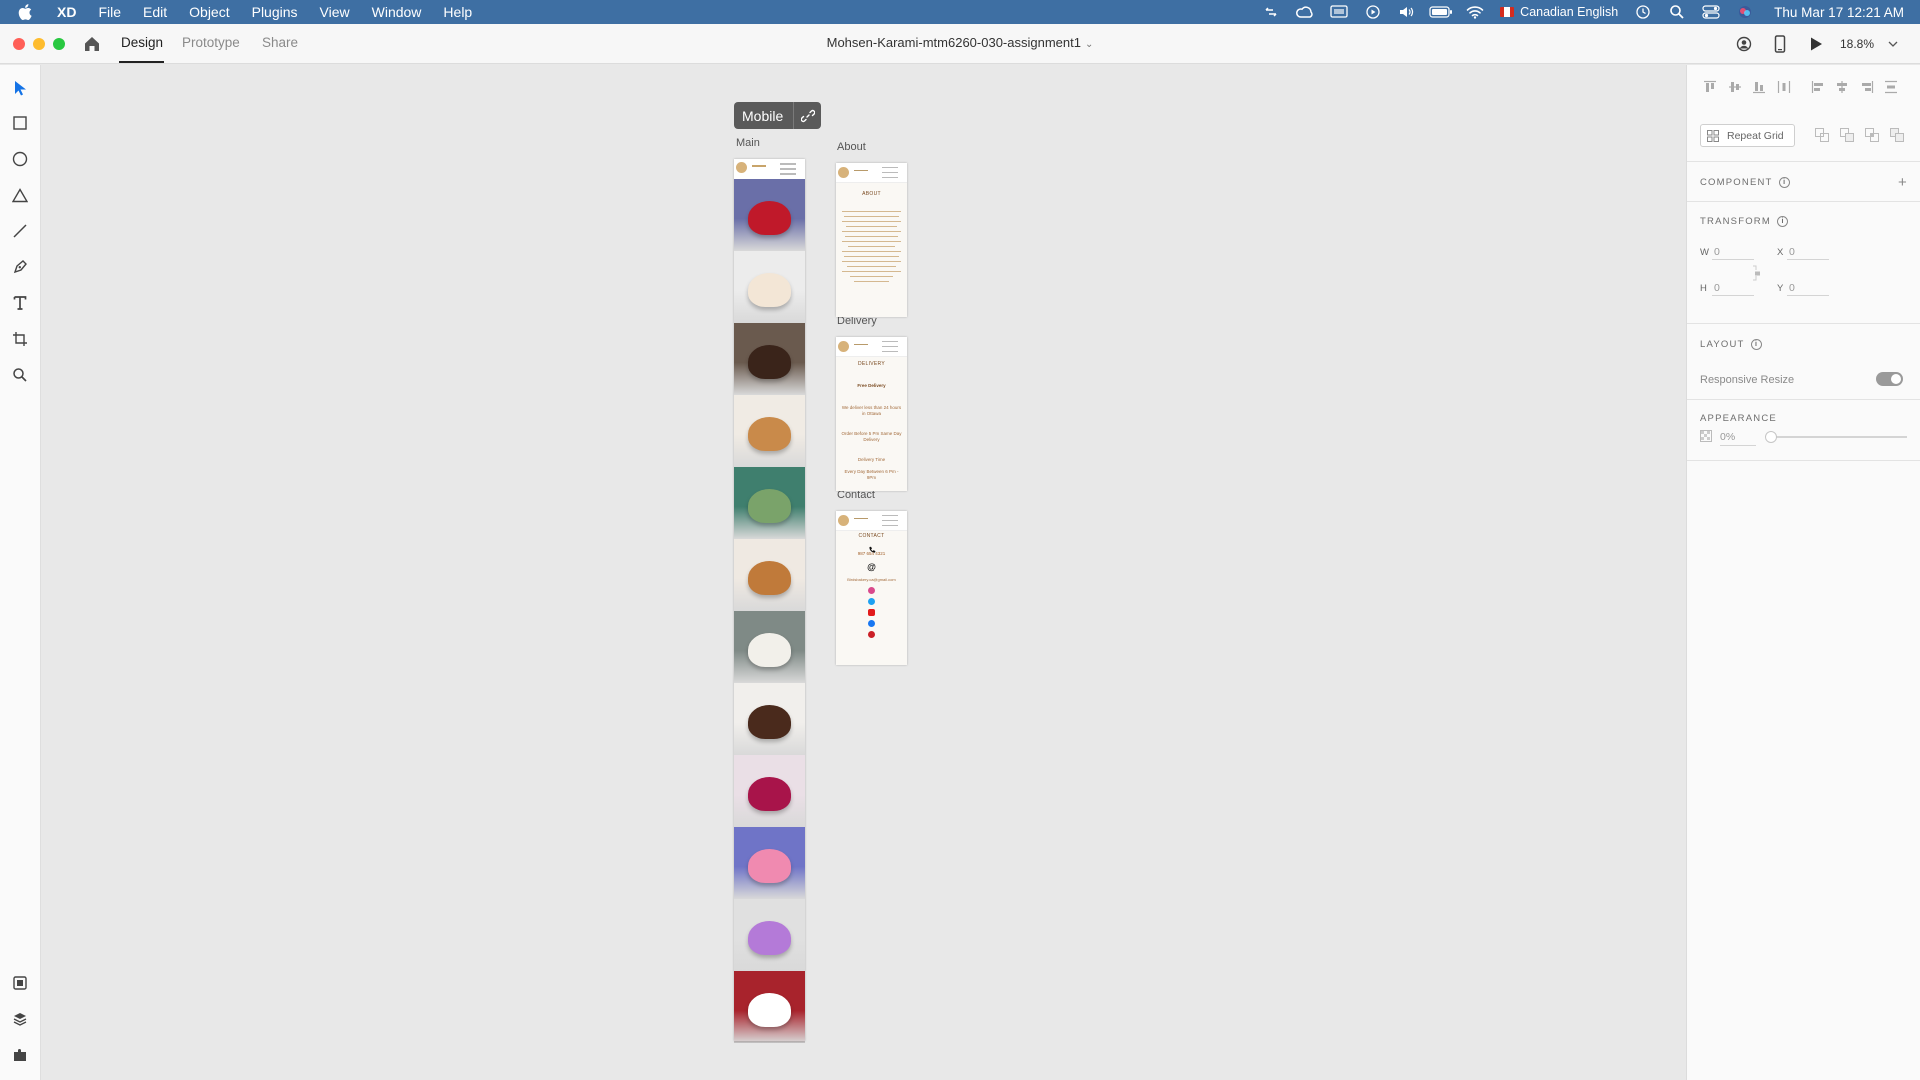 The image size is (1920, 1080). I want to click on input-source-menu: Canadian English, so click(1559, 12).